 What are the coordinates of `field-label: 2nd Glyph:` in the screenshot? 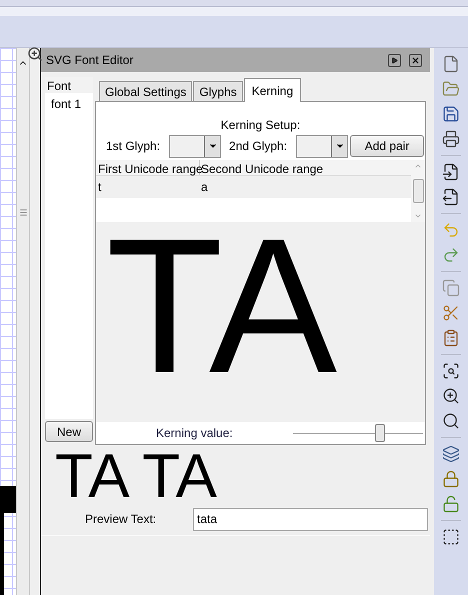 It's located at (258, 146).